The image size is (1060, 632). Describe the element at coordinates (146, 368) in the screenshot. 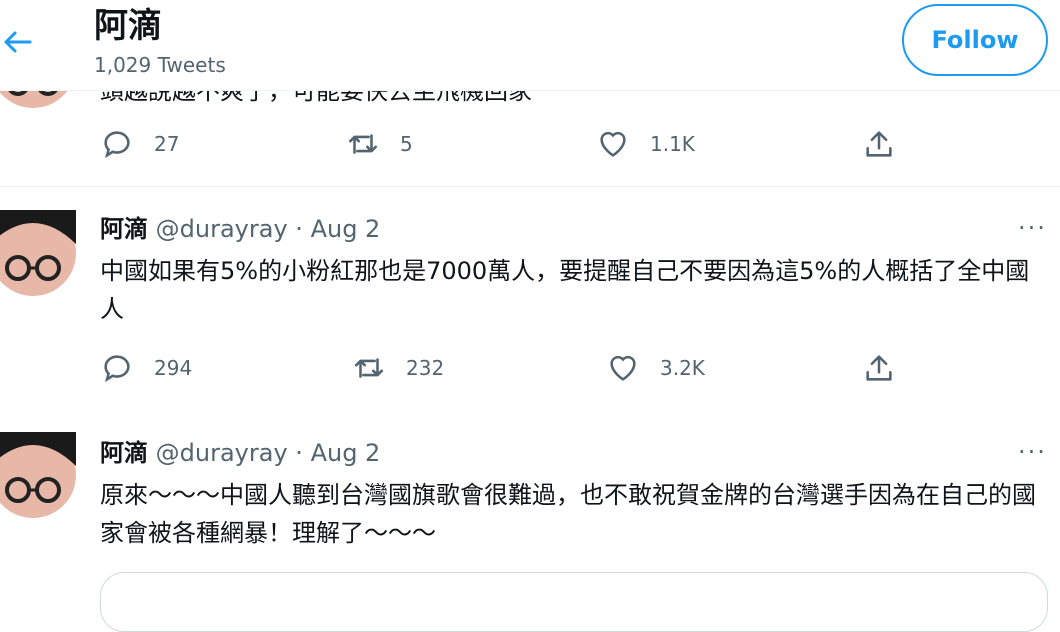

I see `reply-button: 294` at that location.